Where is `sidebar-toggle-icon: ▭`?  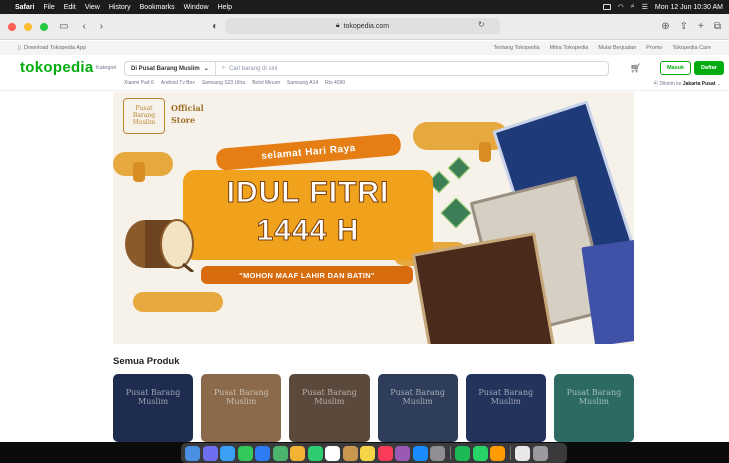 sidebar-toggle-icon: ▭ is located at coordinates (63, 26).